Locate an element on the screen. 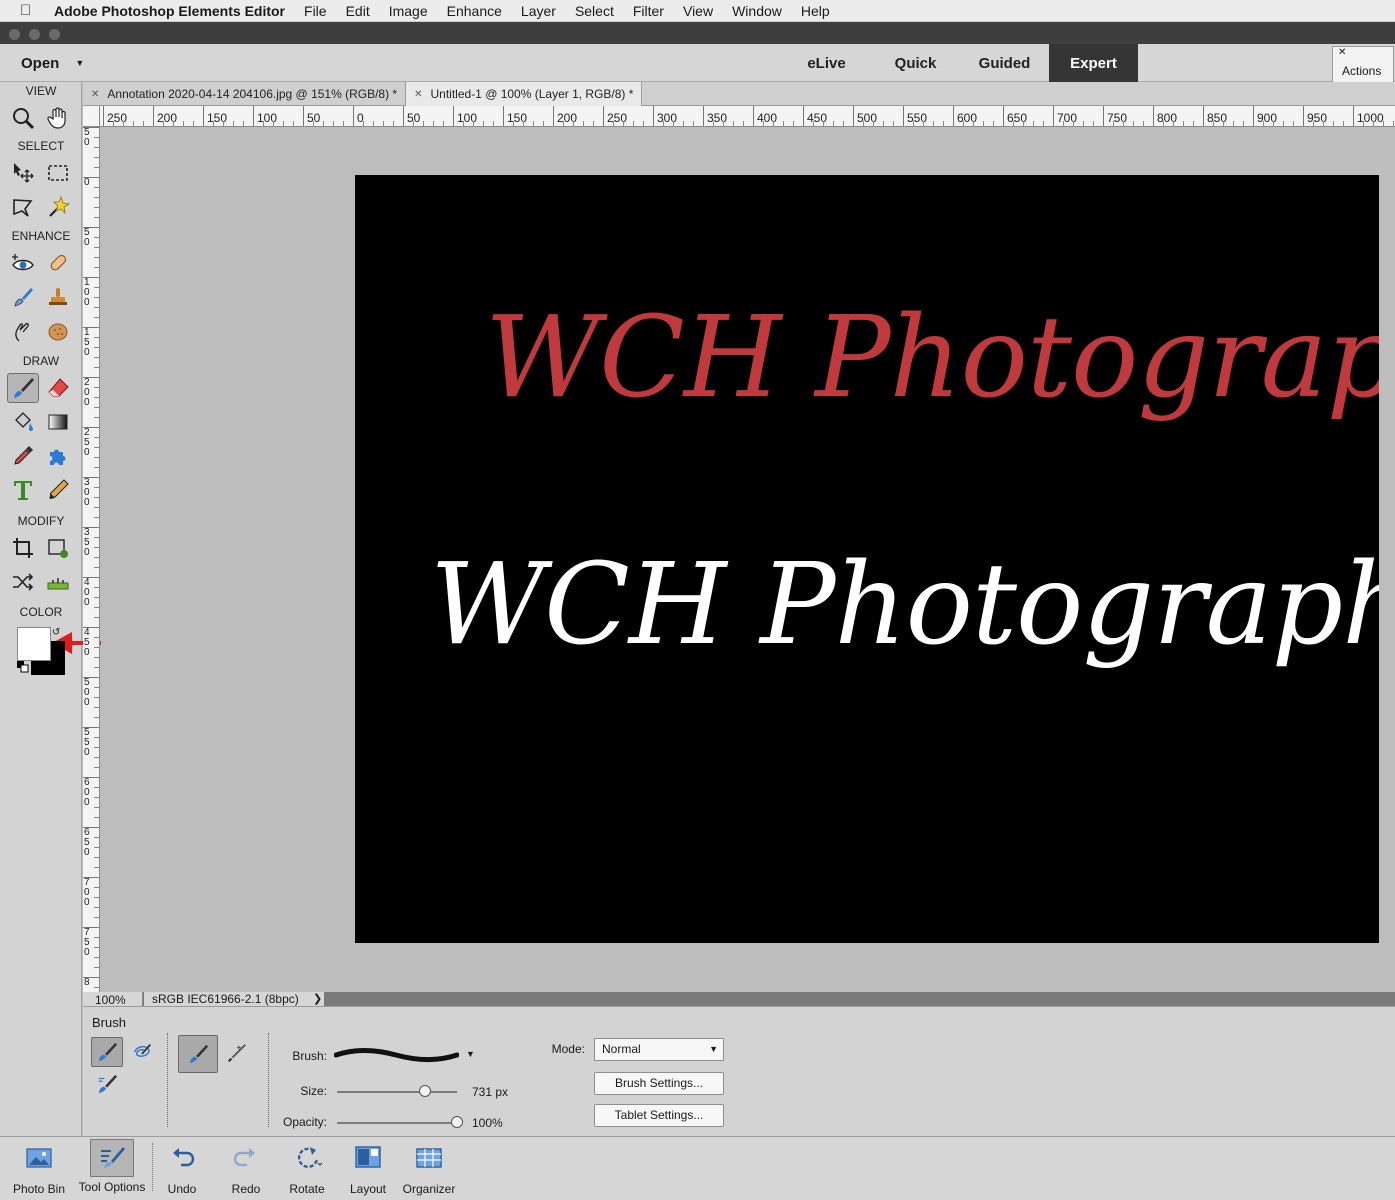  brush-tool is located at coordinates (23, 388).